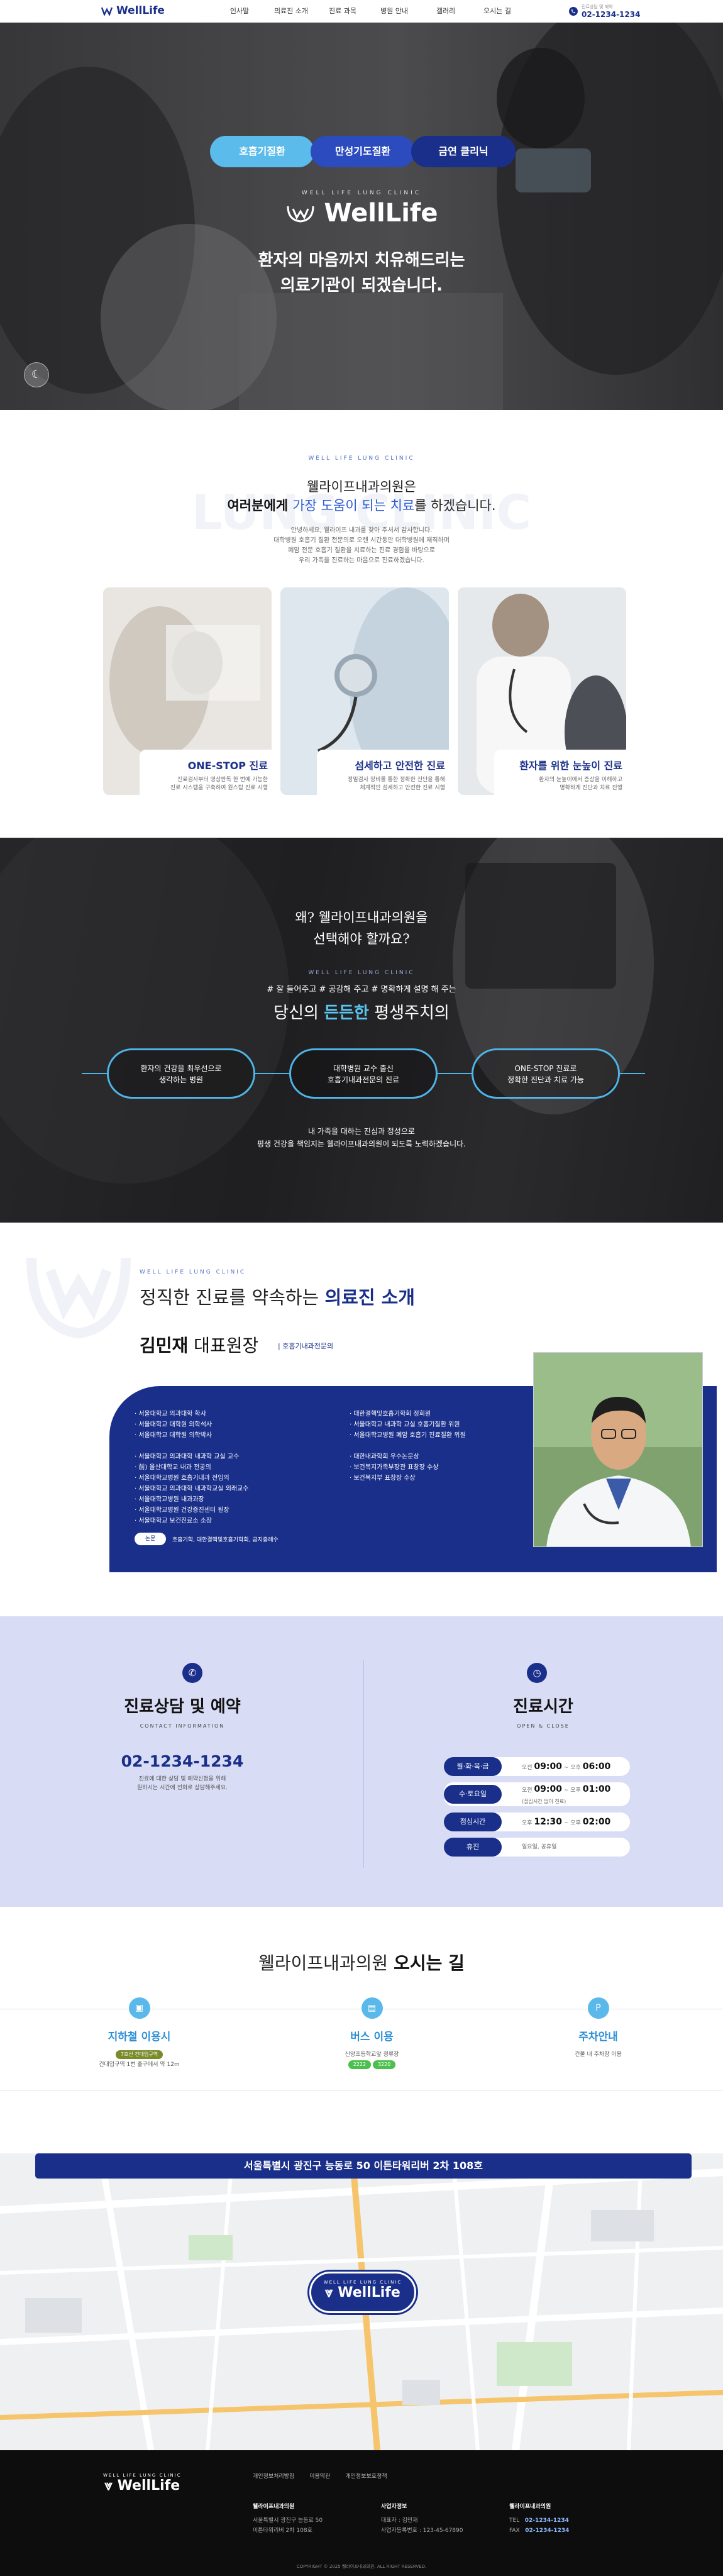  What do you see at coordinates (409, 1013) in the screenshot?
I see `why-subheading-post: 평생주치의` at bounding box center [409, 1013].